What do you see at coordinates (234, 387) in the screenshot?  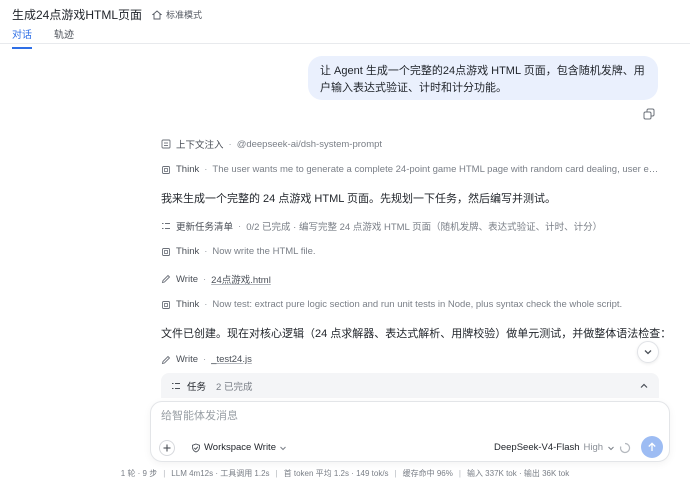 I see `tasks-count: 2 已完成` at bounding box center [234, 387].